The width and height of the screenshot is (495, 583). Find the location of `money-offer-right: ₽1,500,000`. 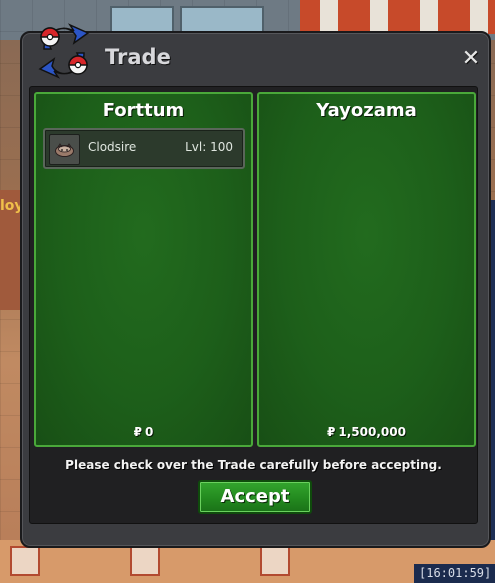

money-offer-right: ₽1,500,000 is located at coordinates (366, 432).